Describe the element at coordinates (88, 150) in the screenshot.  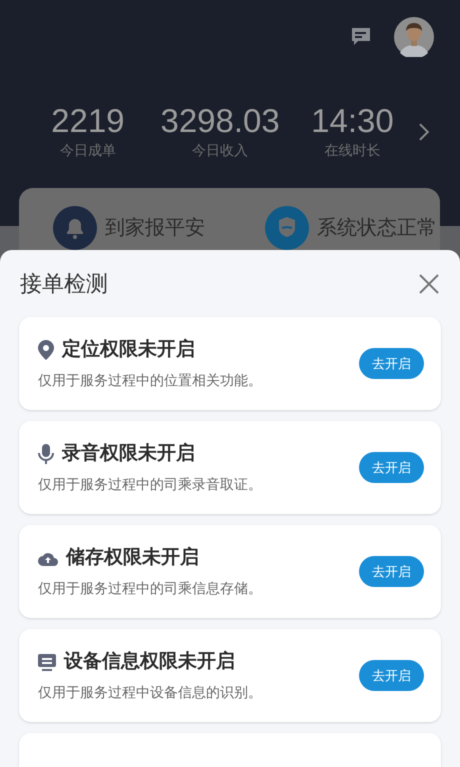
I see `stat-label: 今日成单` at that location.